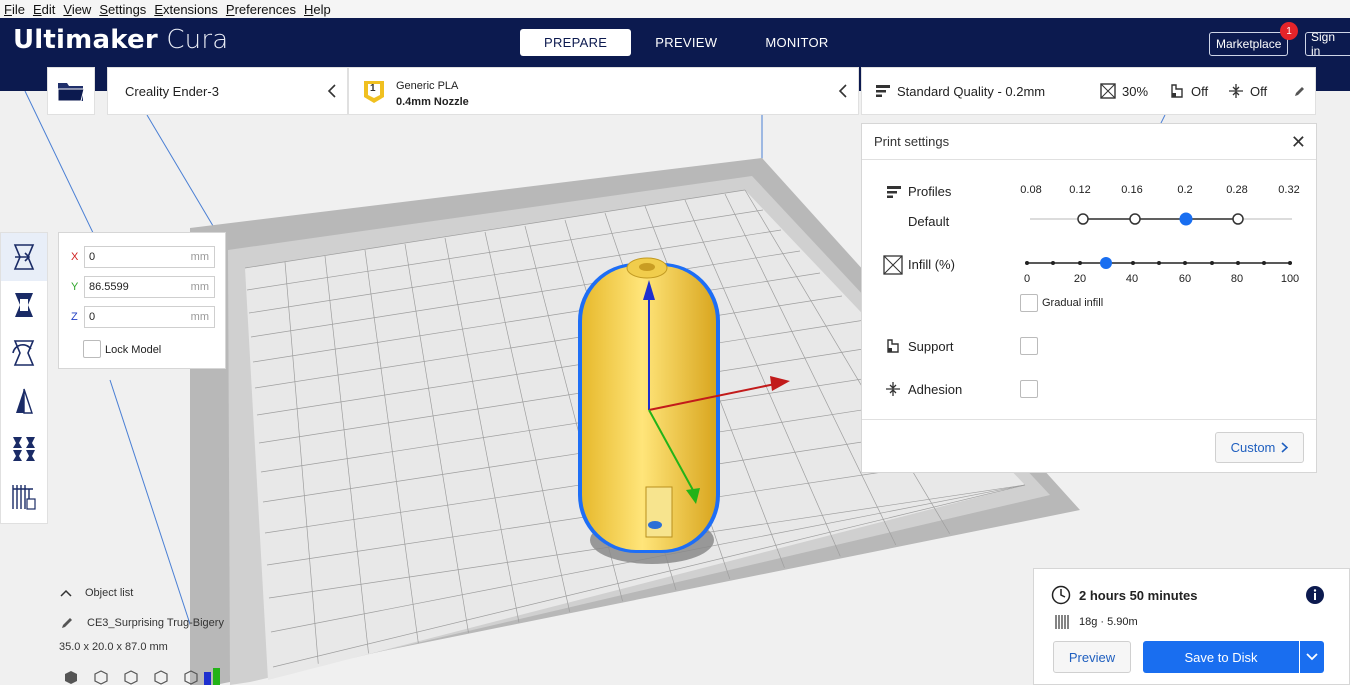 The image size is (1350, 685). Describe the element at coordinates (1135, 91) in the screenshot. I see `infill-summary-value: 30%` at that location.